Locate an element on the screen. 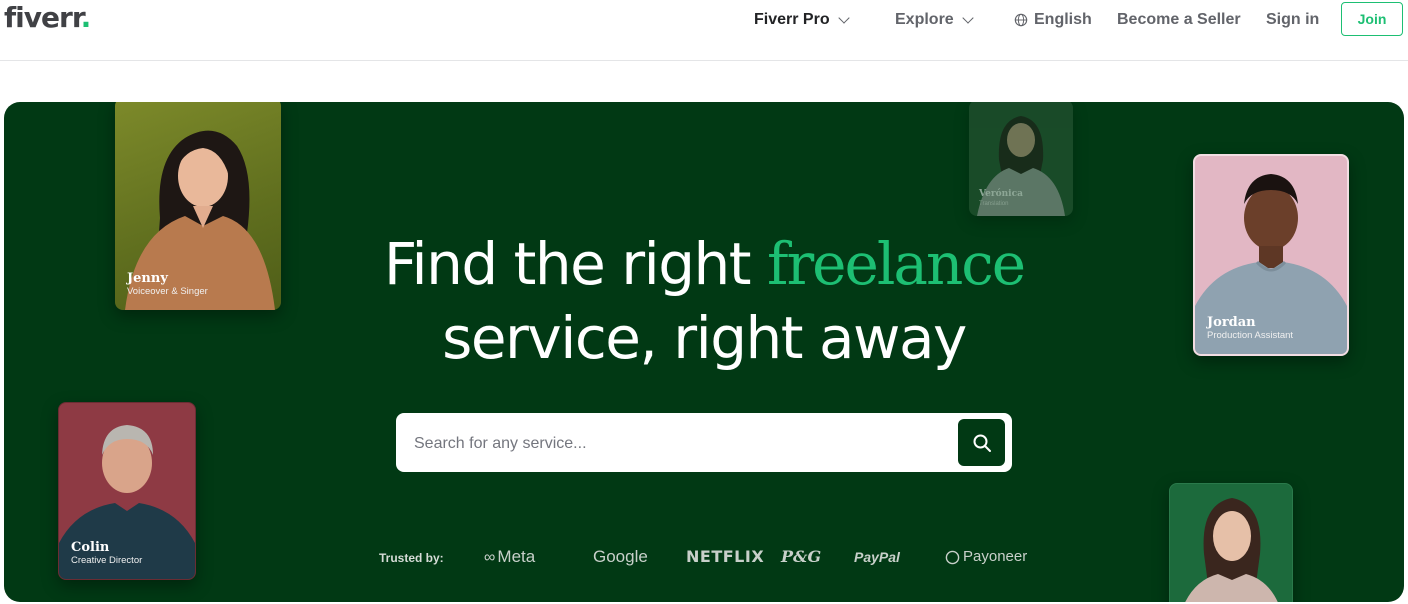  fiverr-logo: fiverr. is located at coordinates (47, 18).